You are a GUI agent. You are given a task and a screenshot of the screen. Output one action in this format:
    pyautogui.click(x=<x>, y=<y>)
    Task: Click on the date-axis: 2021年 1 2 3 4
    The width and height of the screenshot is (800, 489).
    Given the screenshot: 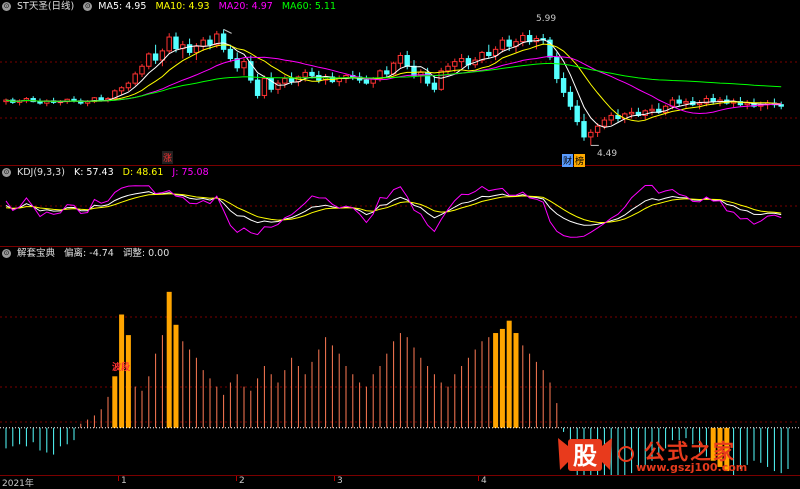 What is the action you would take?
    pyautogui.click(x=400, y=482)
    